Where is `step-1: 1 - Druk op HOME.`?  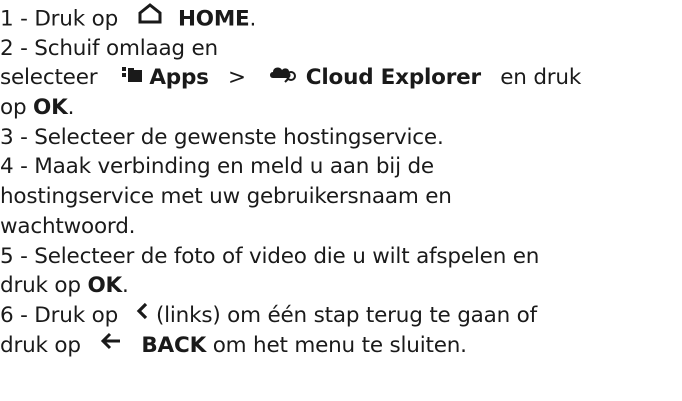 step-1: 1 - Druk op HOME. is located at coordinates (341, 18).